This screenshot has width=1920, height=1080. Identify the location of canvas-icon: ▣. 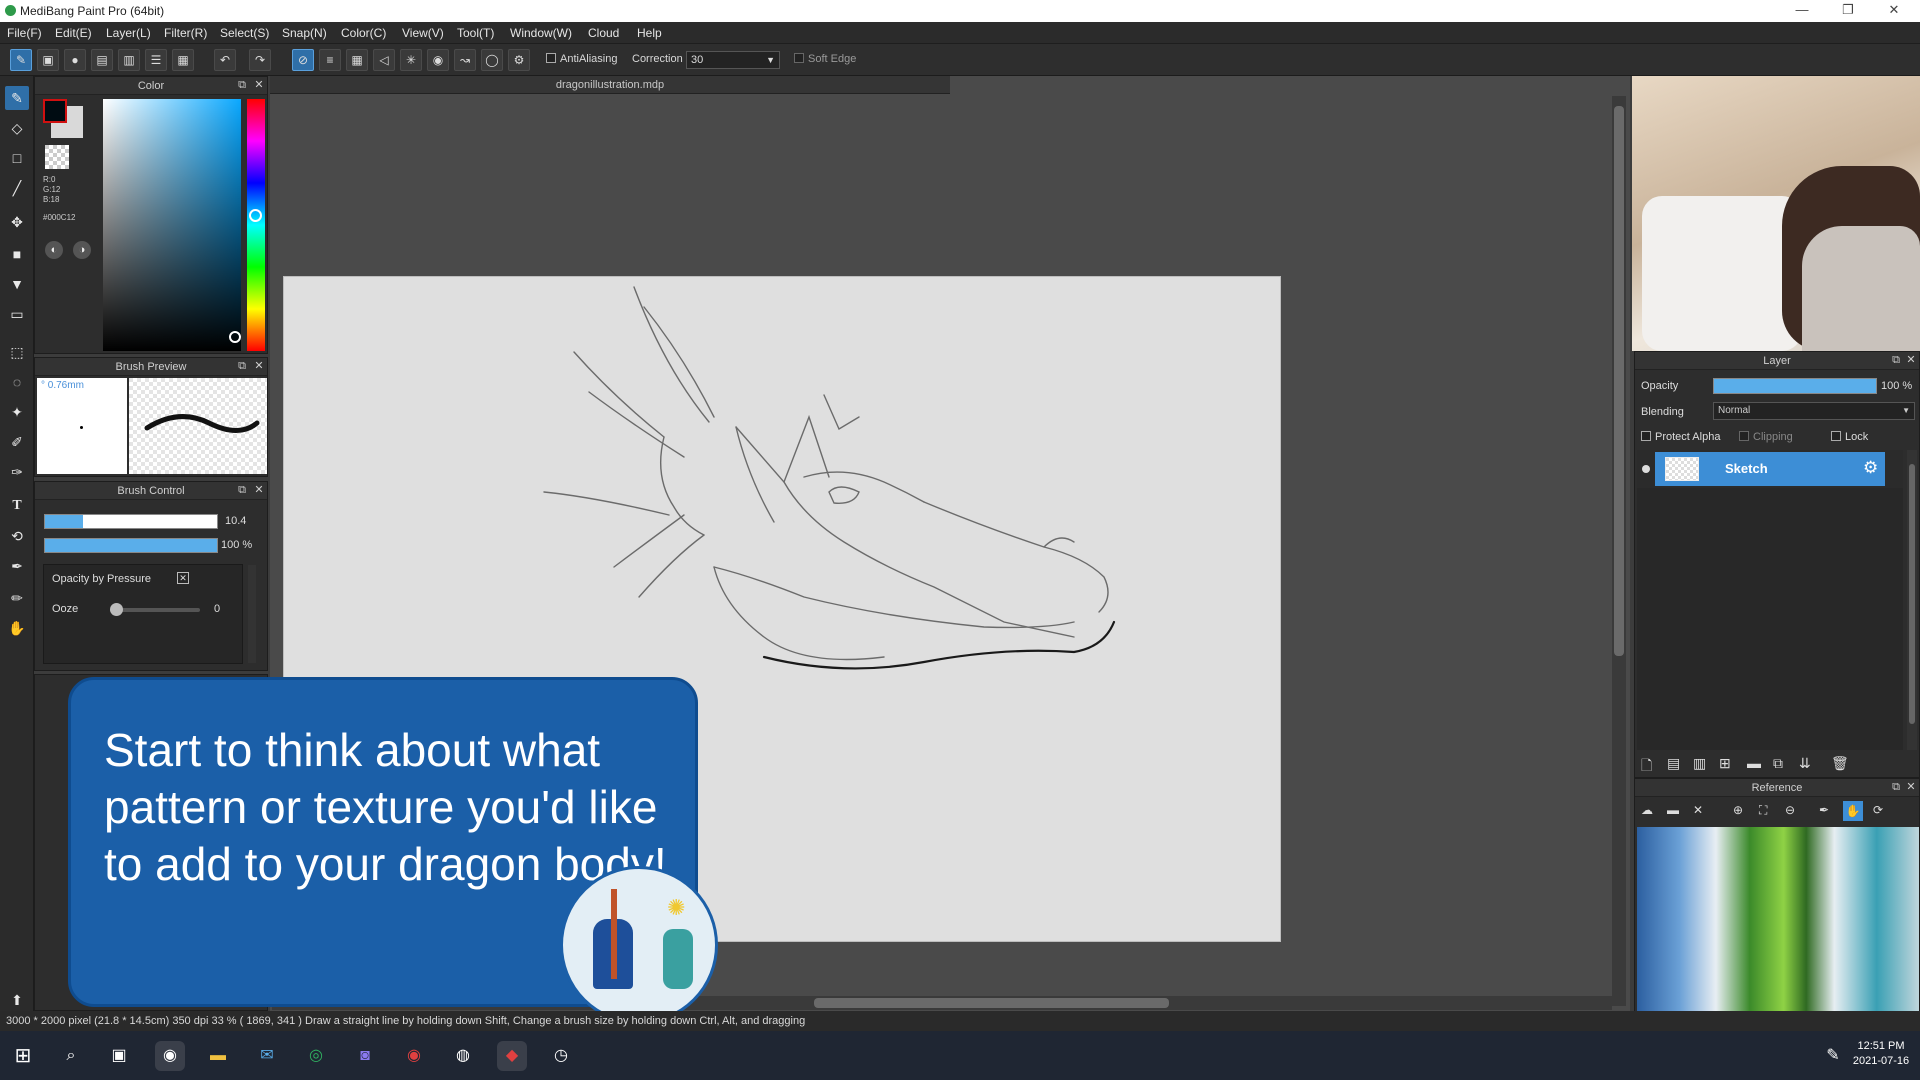
(48, 60).